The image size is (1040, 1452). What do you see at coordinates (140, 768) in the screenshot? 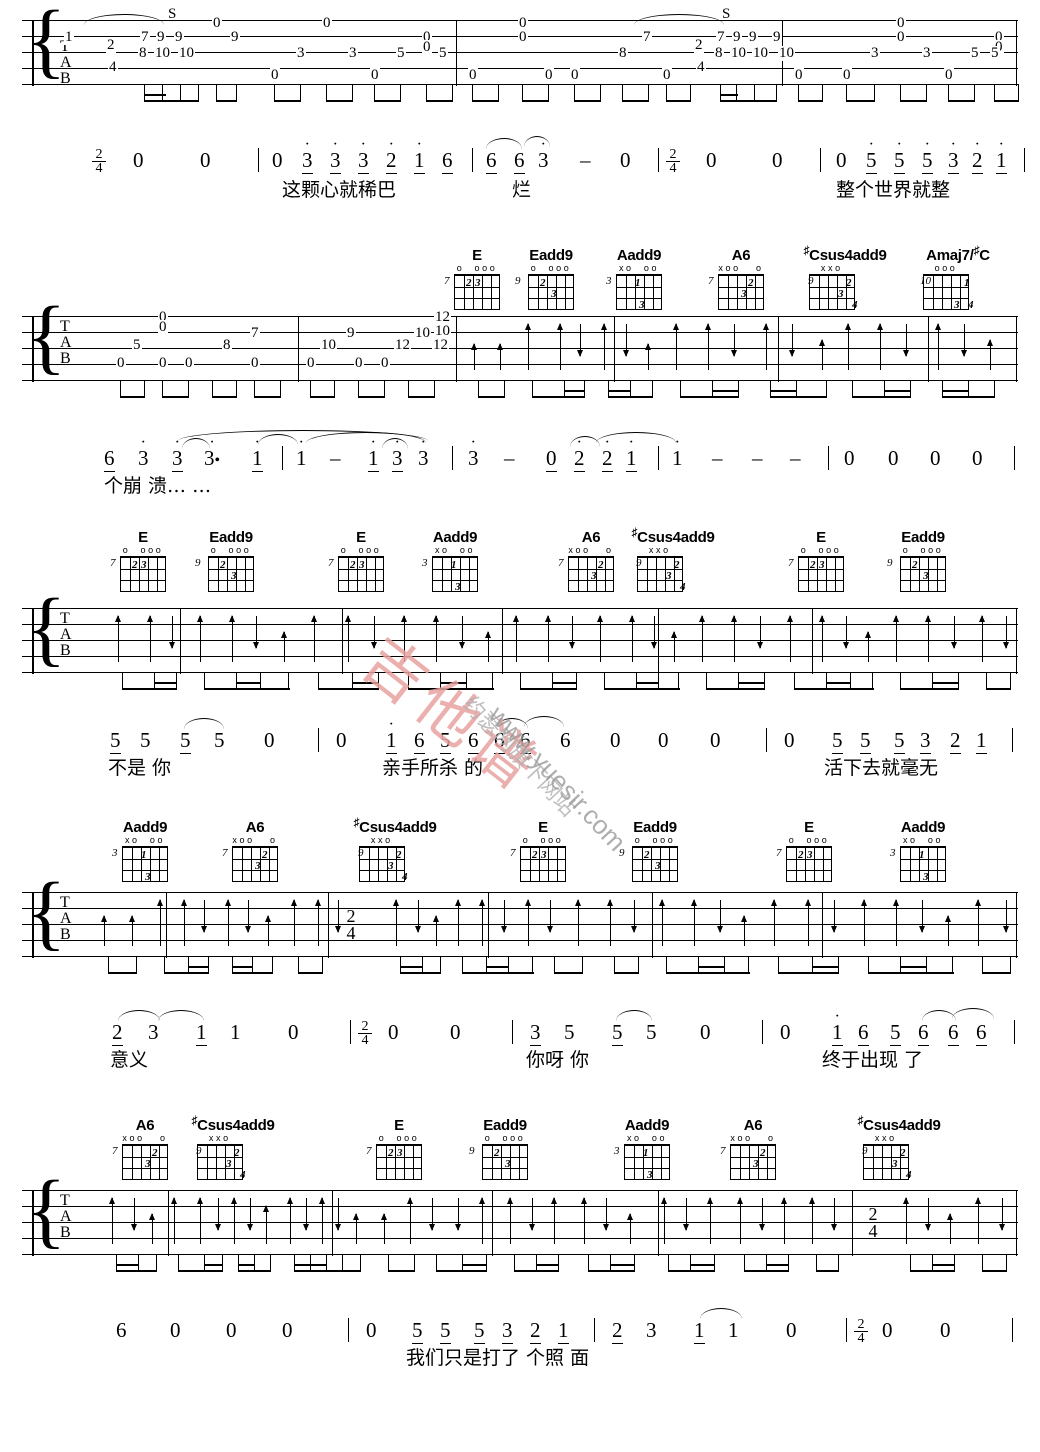
I see `lyric-line-3a: 不是 你` at bounding box center [140, 768].